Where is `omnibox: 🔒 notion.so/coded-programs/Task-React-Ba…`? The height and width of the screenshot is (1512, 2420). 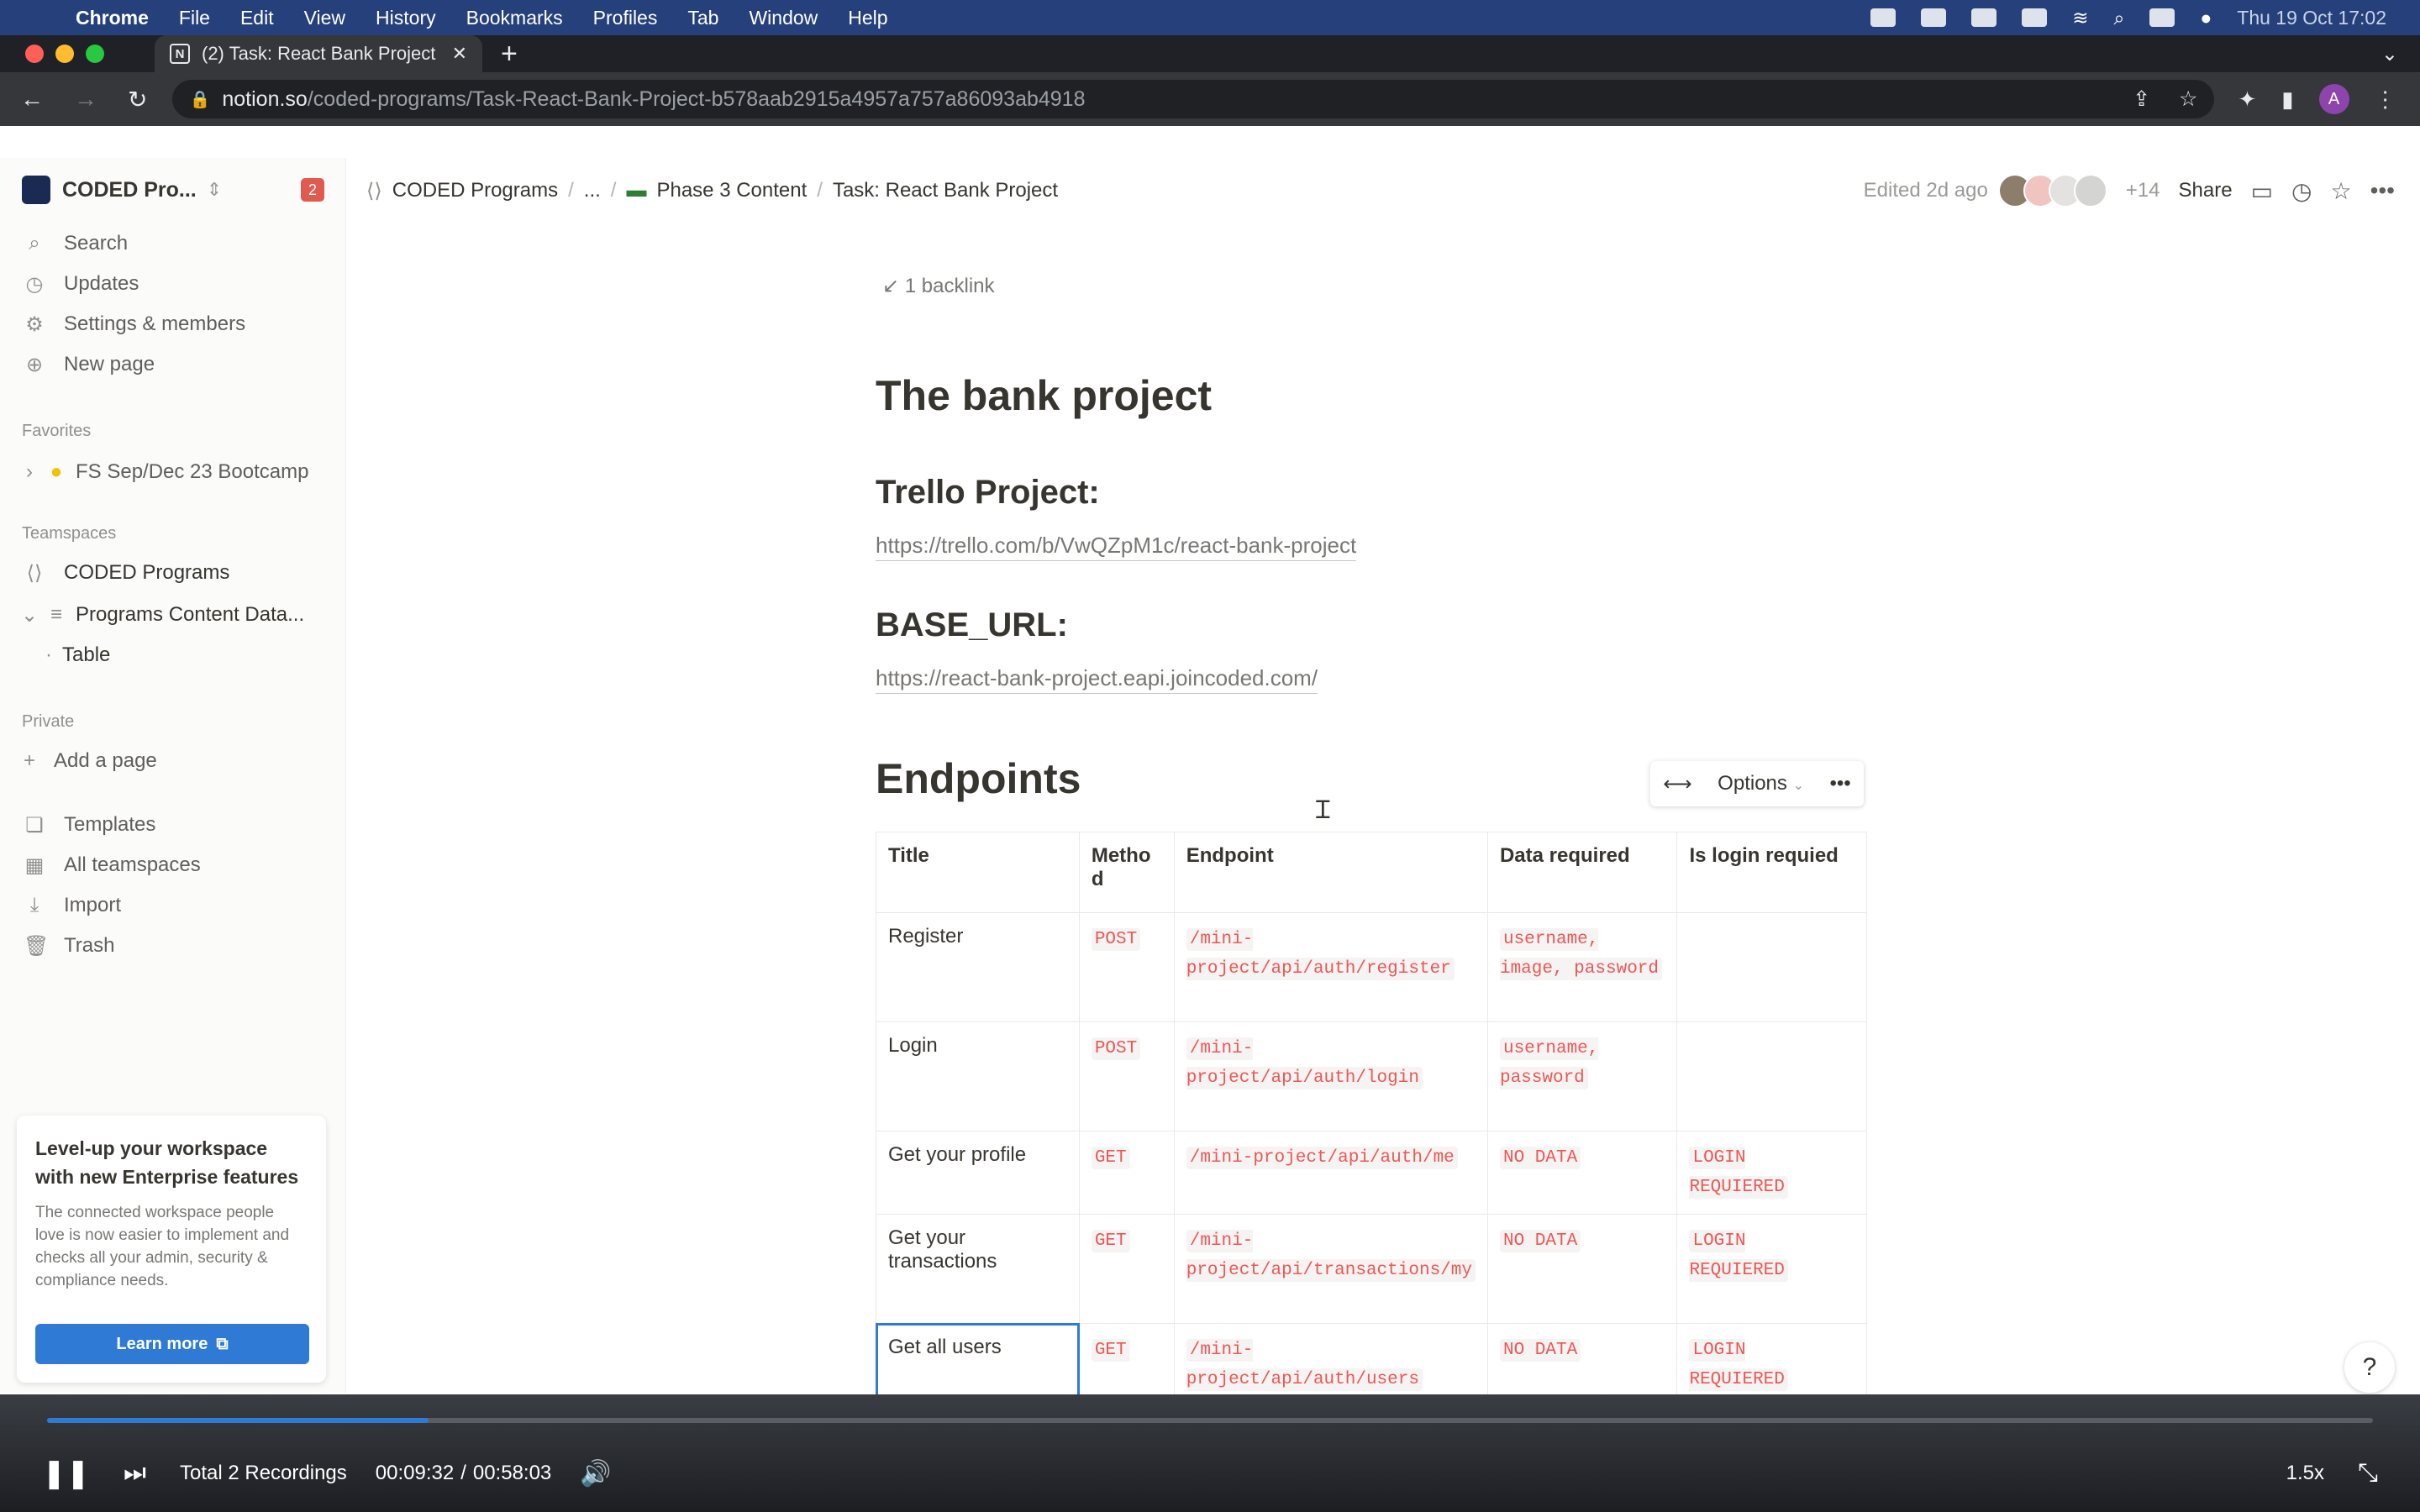 omnibox: 🔒 notion.so/coded-programs/Task-React-Ba… is located at coordinates (1194, 99).